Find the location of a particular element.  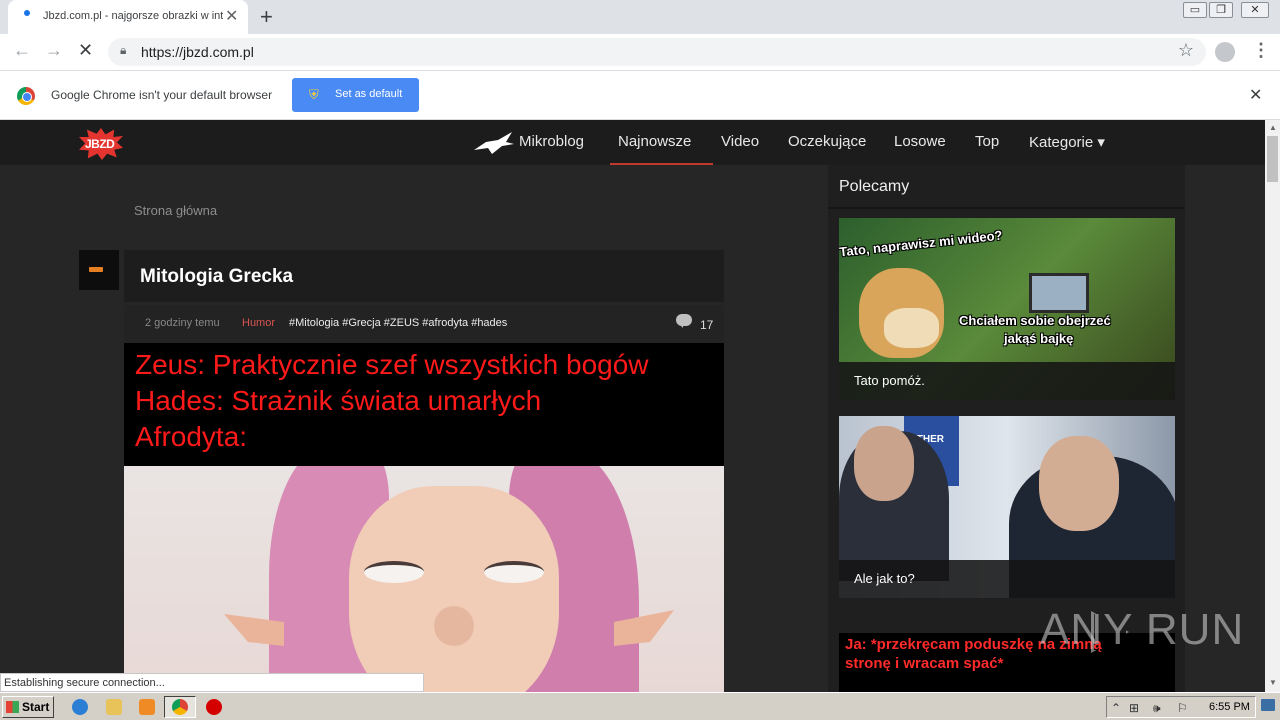

mikroblog-bird-icon is located at coordinates (494, 143).